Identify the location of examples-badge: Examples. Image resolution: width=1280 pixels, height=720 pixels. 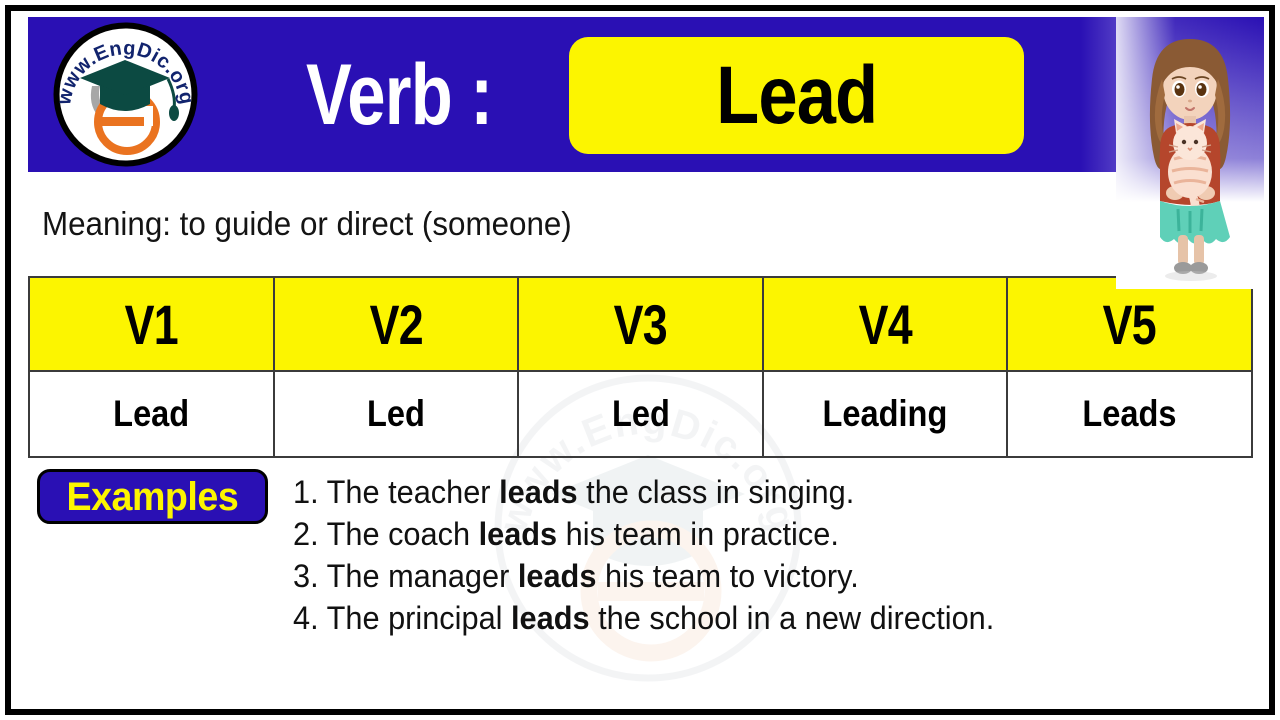
(152, 496).